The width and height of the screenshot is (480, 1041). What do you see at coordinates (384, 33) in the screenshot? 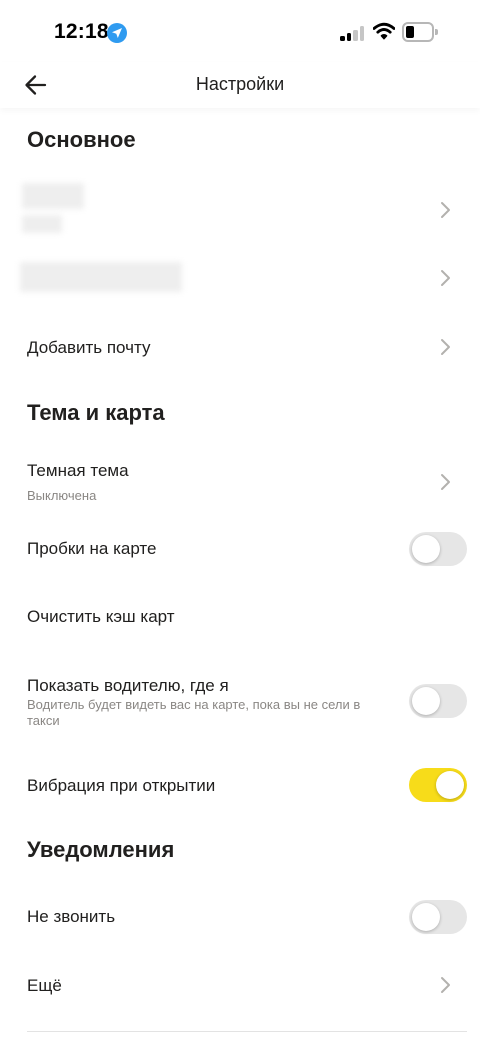
I see `wifi-icon` at bounding box center [384, 33].